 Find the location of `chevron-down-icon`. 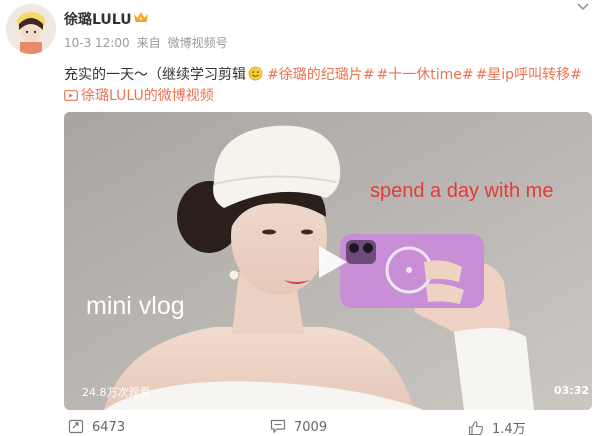

chevron-down-icon is located at coordinates (583, 7).